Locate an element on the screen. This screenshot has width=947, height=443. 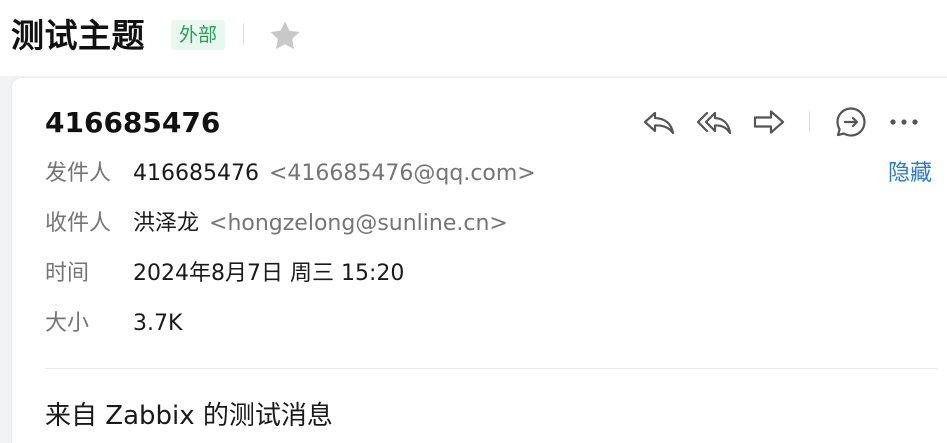
sender-name: 416685476 is located at coordinates (196, 173).